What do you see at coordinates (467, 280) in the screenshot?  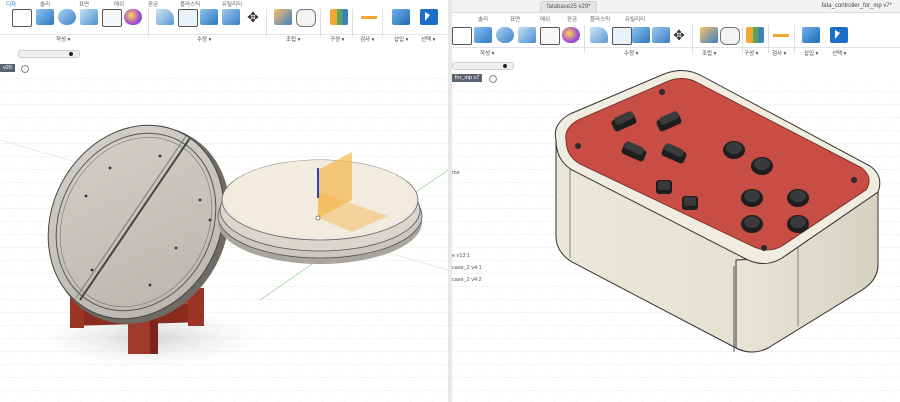 I see `browser-item: case_2 v4:2` at bounding box center [467, 280].